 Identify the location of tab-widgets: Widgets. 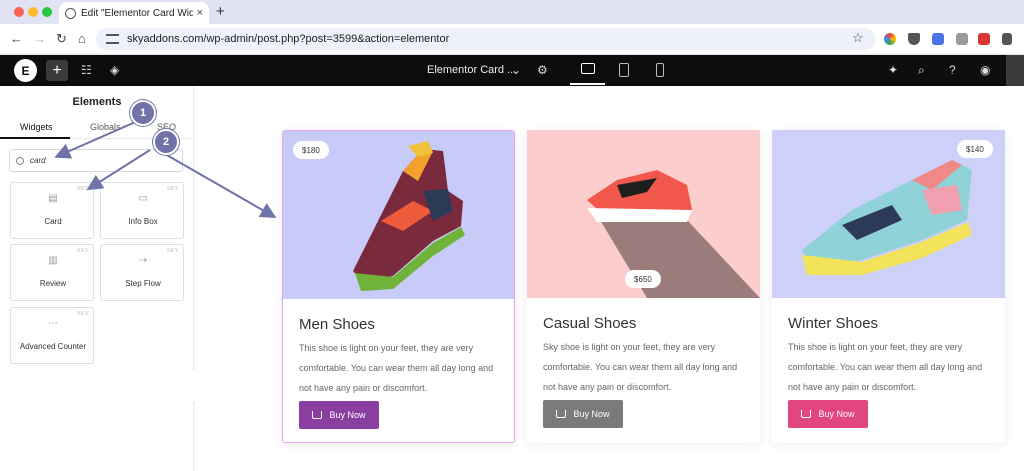
(36, 127).